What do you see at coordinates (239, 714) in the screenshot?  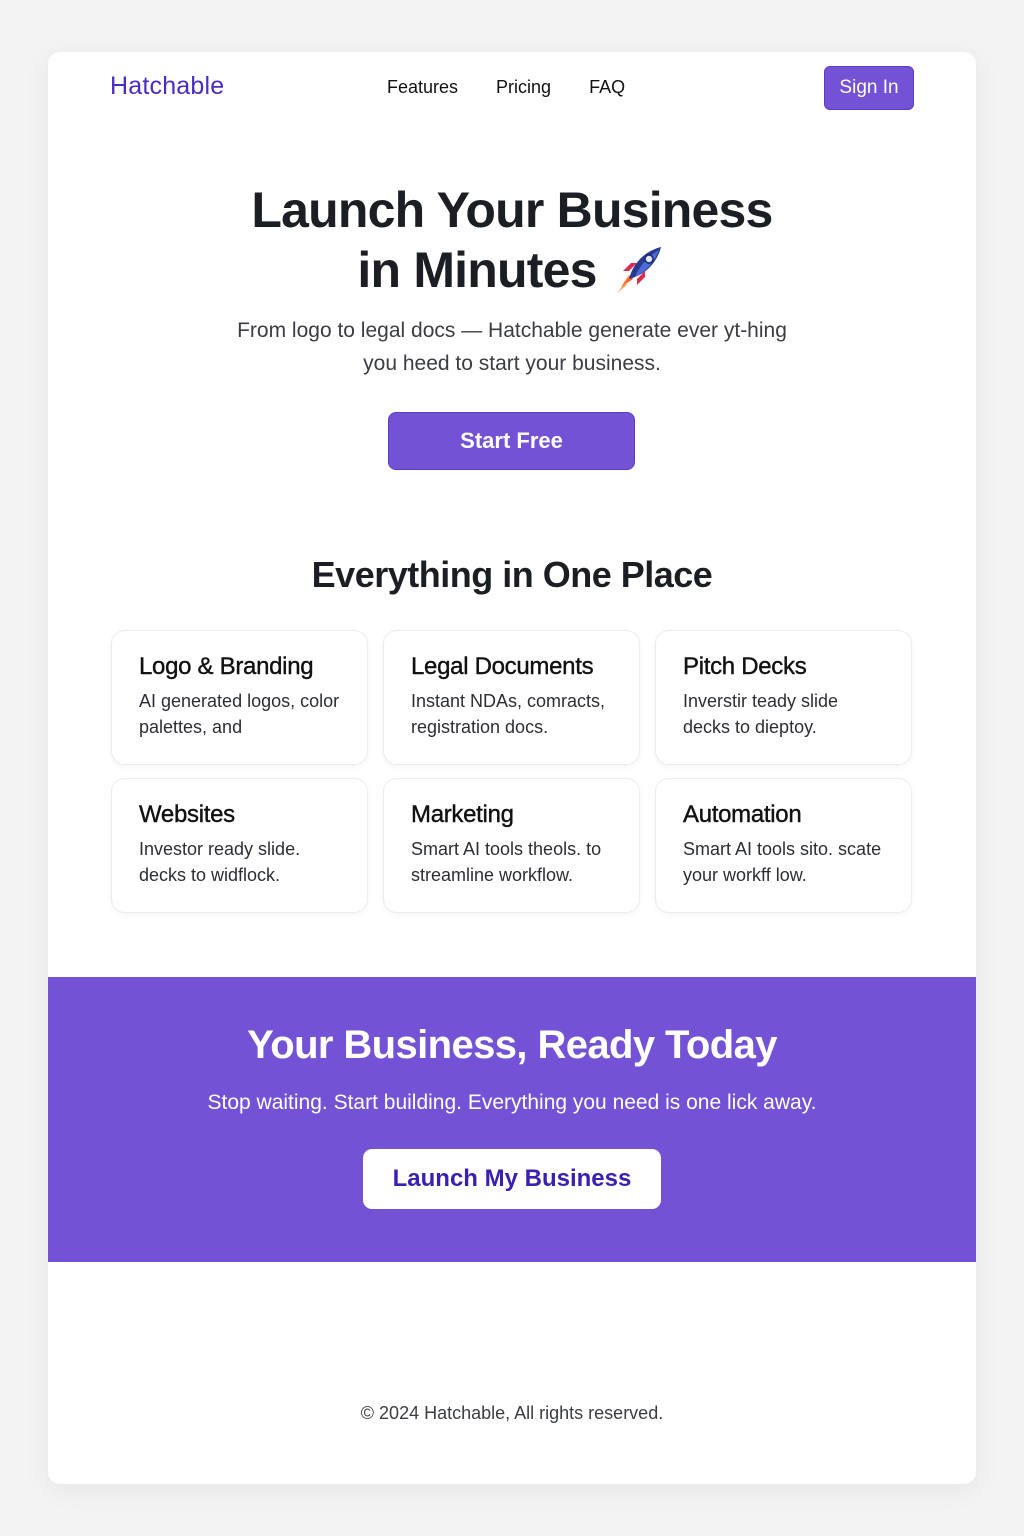 I see `feature-card-desc: AI generated logos, color palettes, and` at bounding box center [239, 714].